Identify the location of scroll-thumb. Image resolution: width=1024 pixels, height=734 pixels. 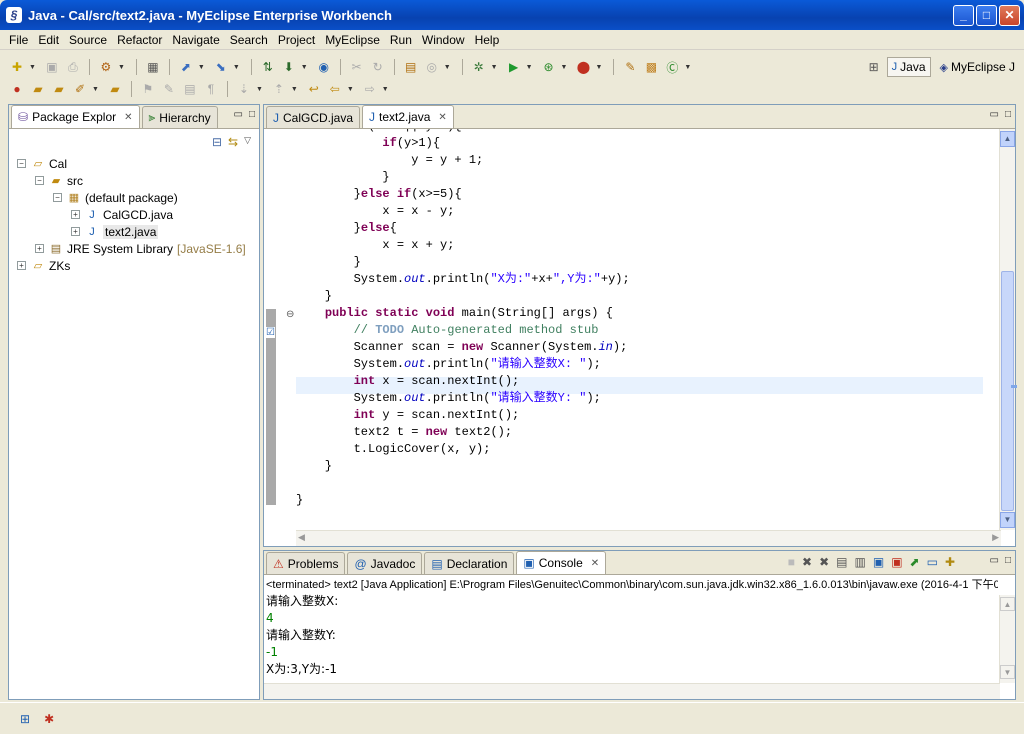
(1007, 391).